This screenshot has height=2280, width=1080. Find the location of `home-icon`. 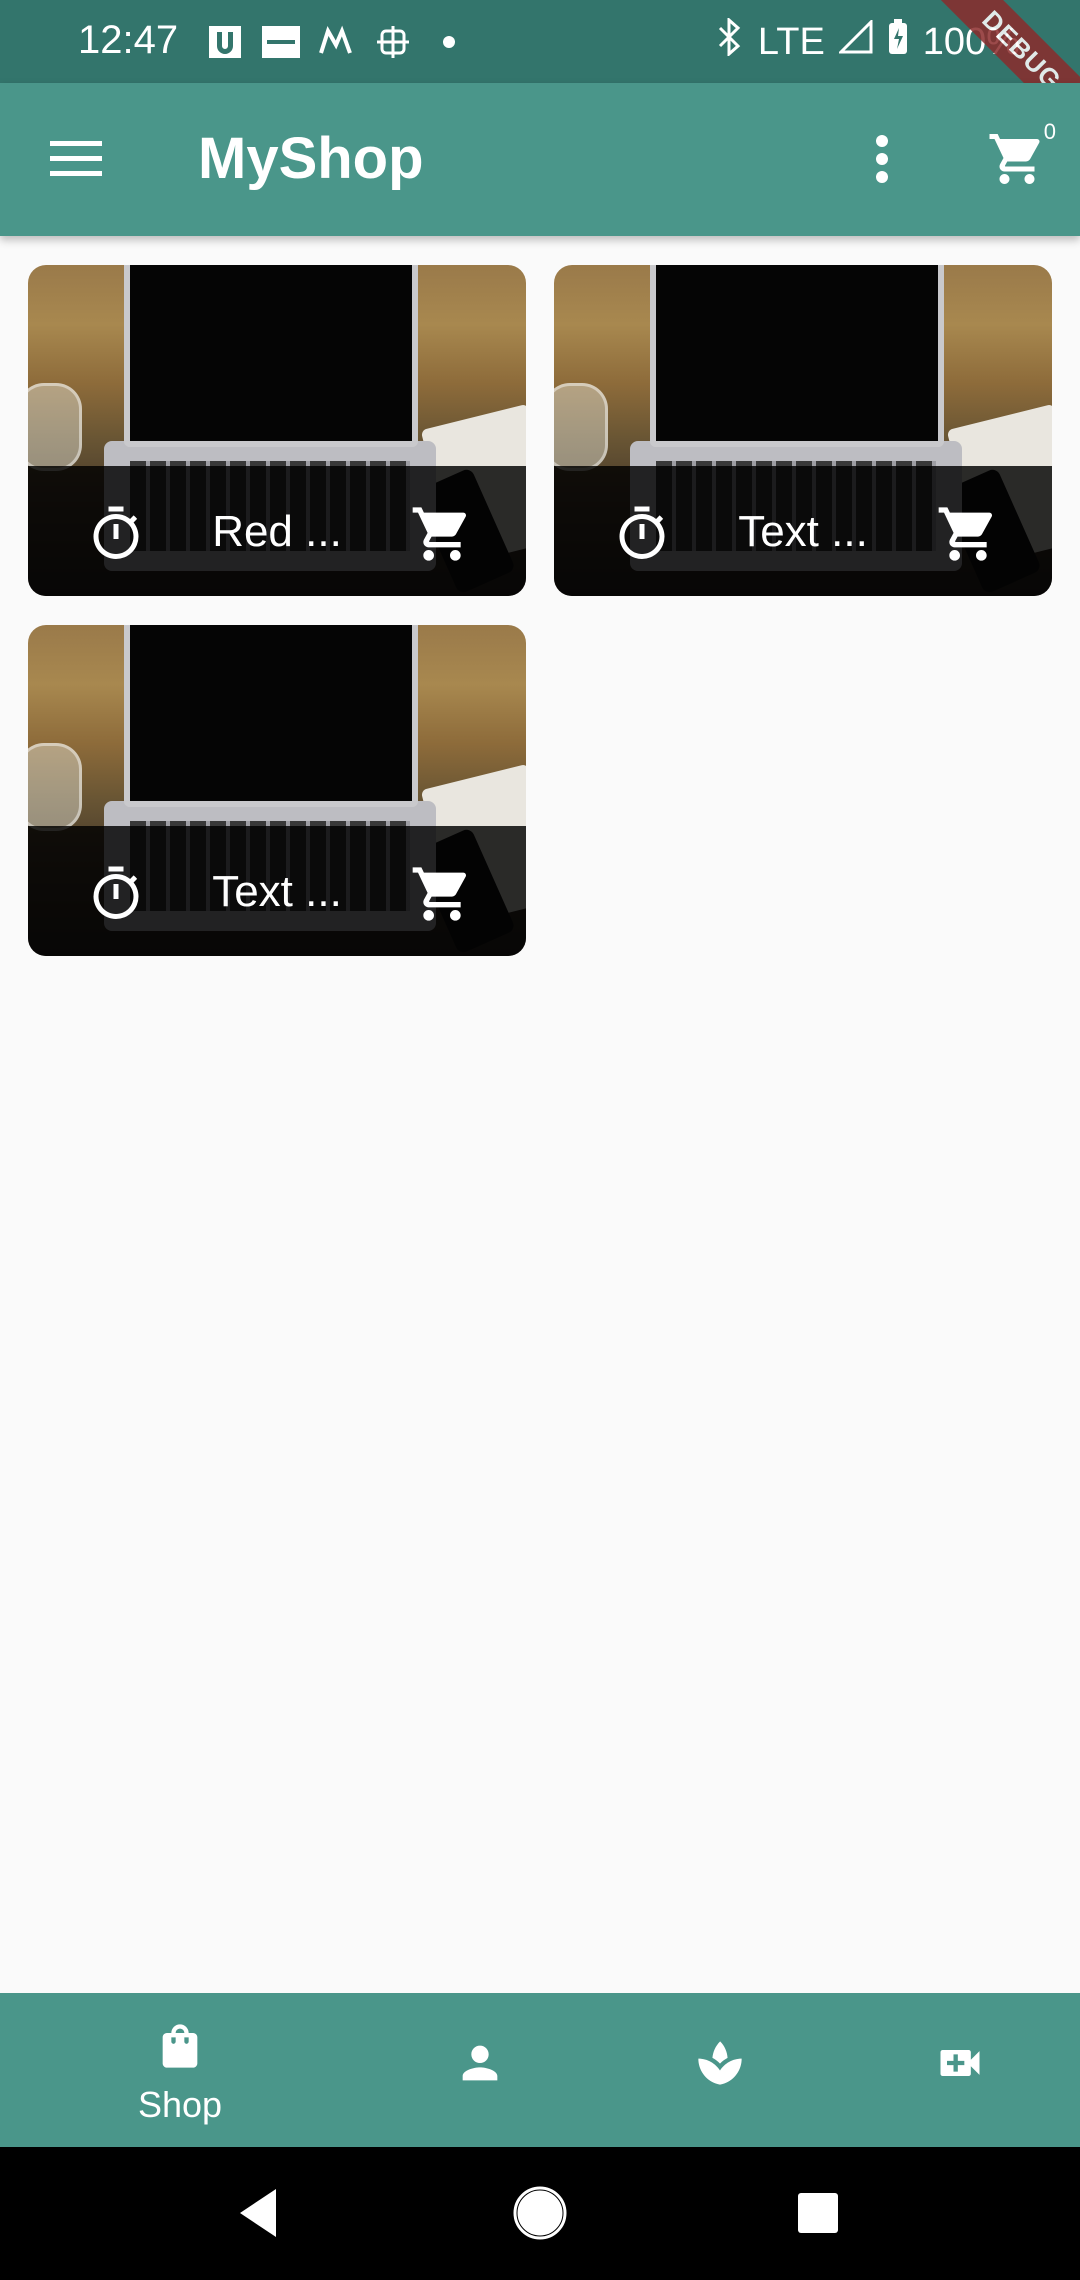

home-icon is located at coordinates (540, 2213).